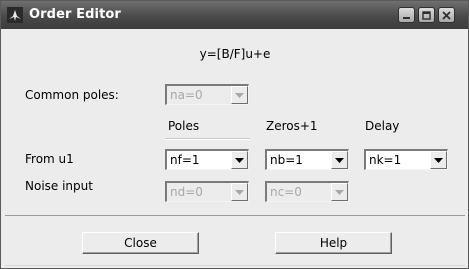 This screenshot has height=269, width=469. What do you see at coordinates (406, 159) in the screenshot?
I see `nk-select: nk=1` at bounding box center [406, 159].